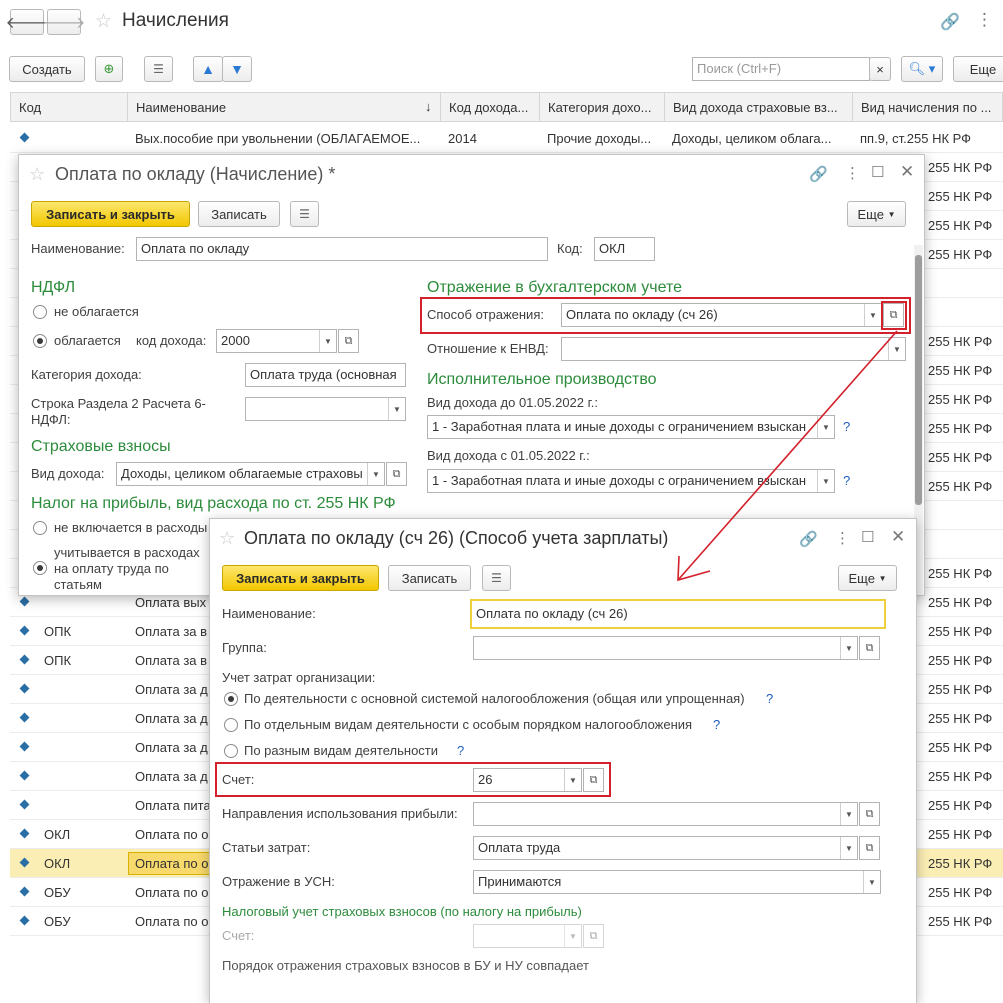 This screenshot has height=1003, width=1003. I want to click on annotation-arrow, so click(787, 456).